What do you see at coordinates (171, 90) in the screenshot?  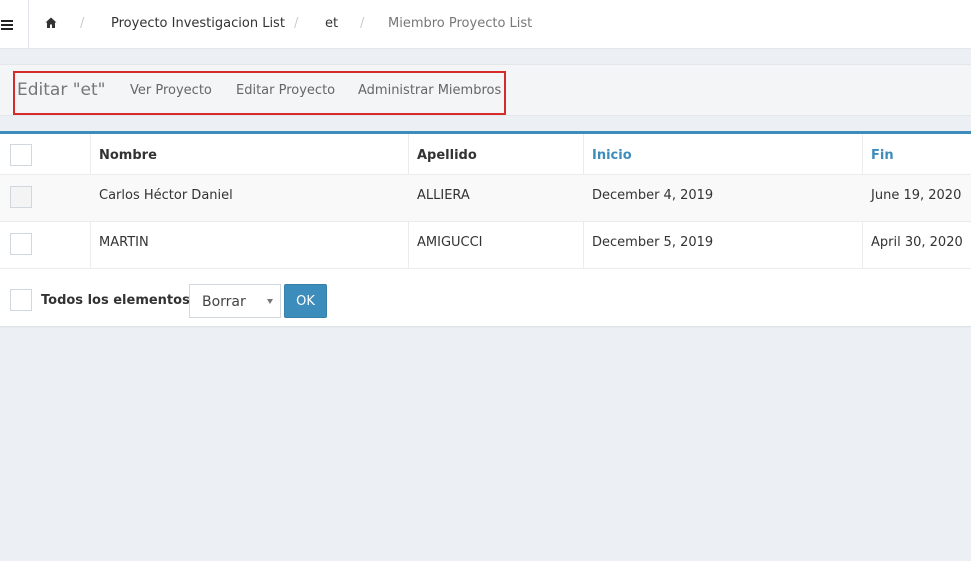 I see `nav-link-ver-proyecto: Ver Proyecto` at bounding box center [171, 90].